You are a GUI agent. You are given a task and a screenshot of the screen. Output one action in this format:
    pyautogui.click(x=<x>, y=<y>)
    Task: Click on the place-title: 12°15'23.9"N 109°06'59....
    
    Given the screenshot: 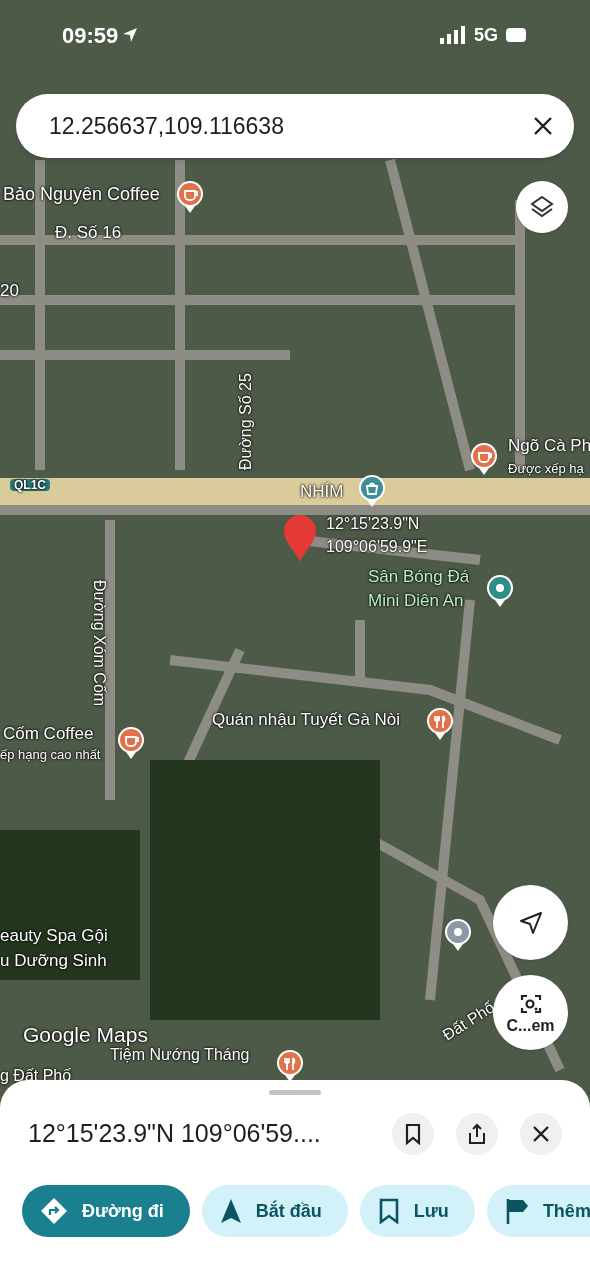 What is the action you would take?
    pyautogui.click(x=175, y=1134)
    